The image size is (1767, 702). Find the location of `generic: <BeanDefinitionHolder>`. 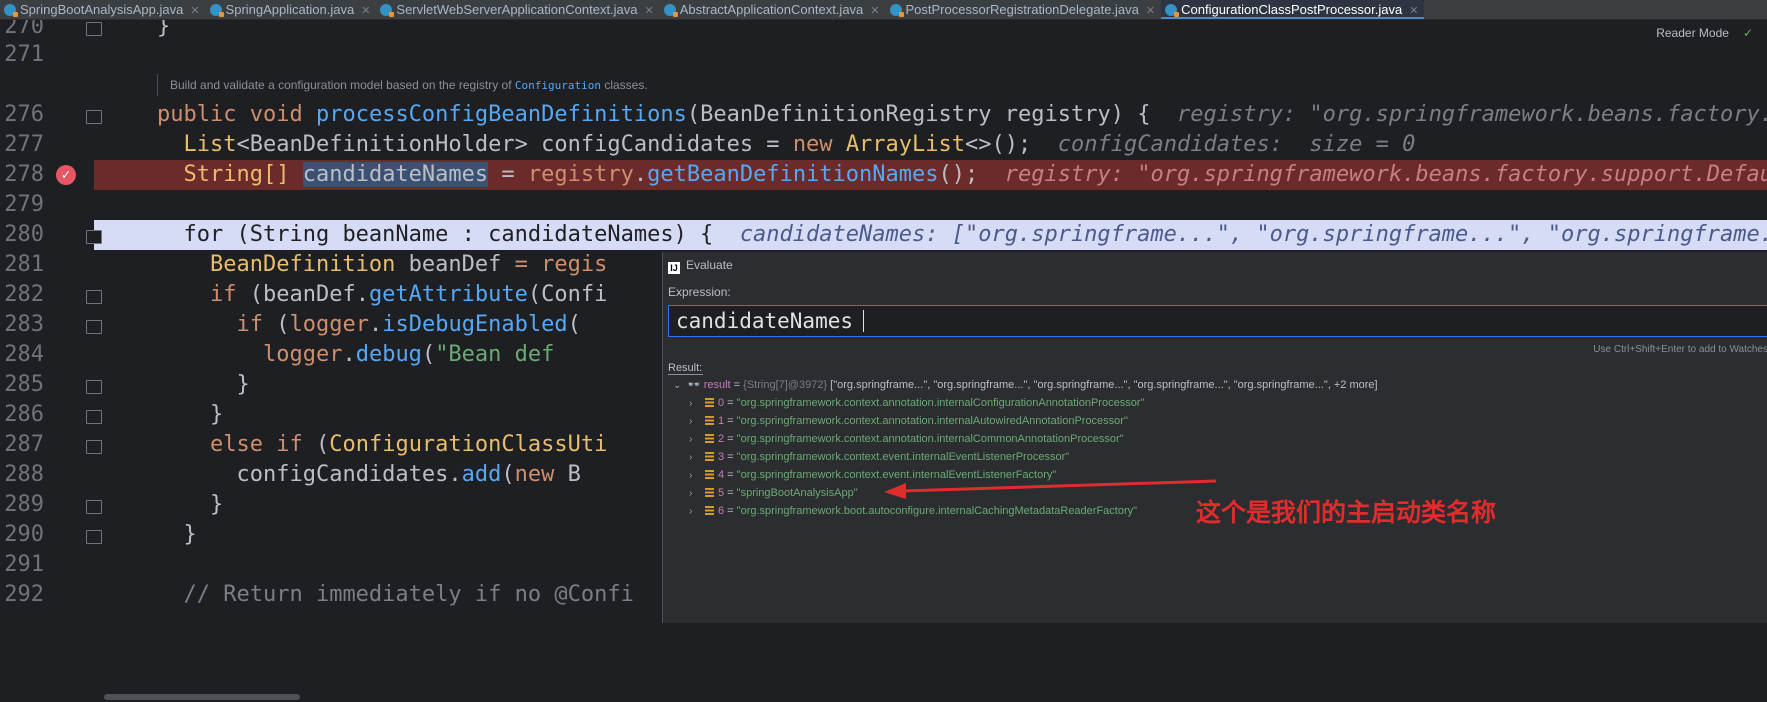

generic: <BeanDefinitionHolder> is located at coordinates (382, 144).